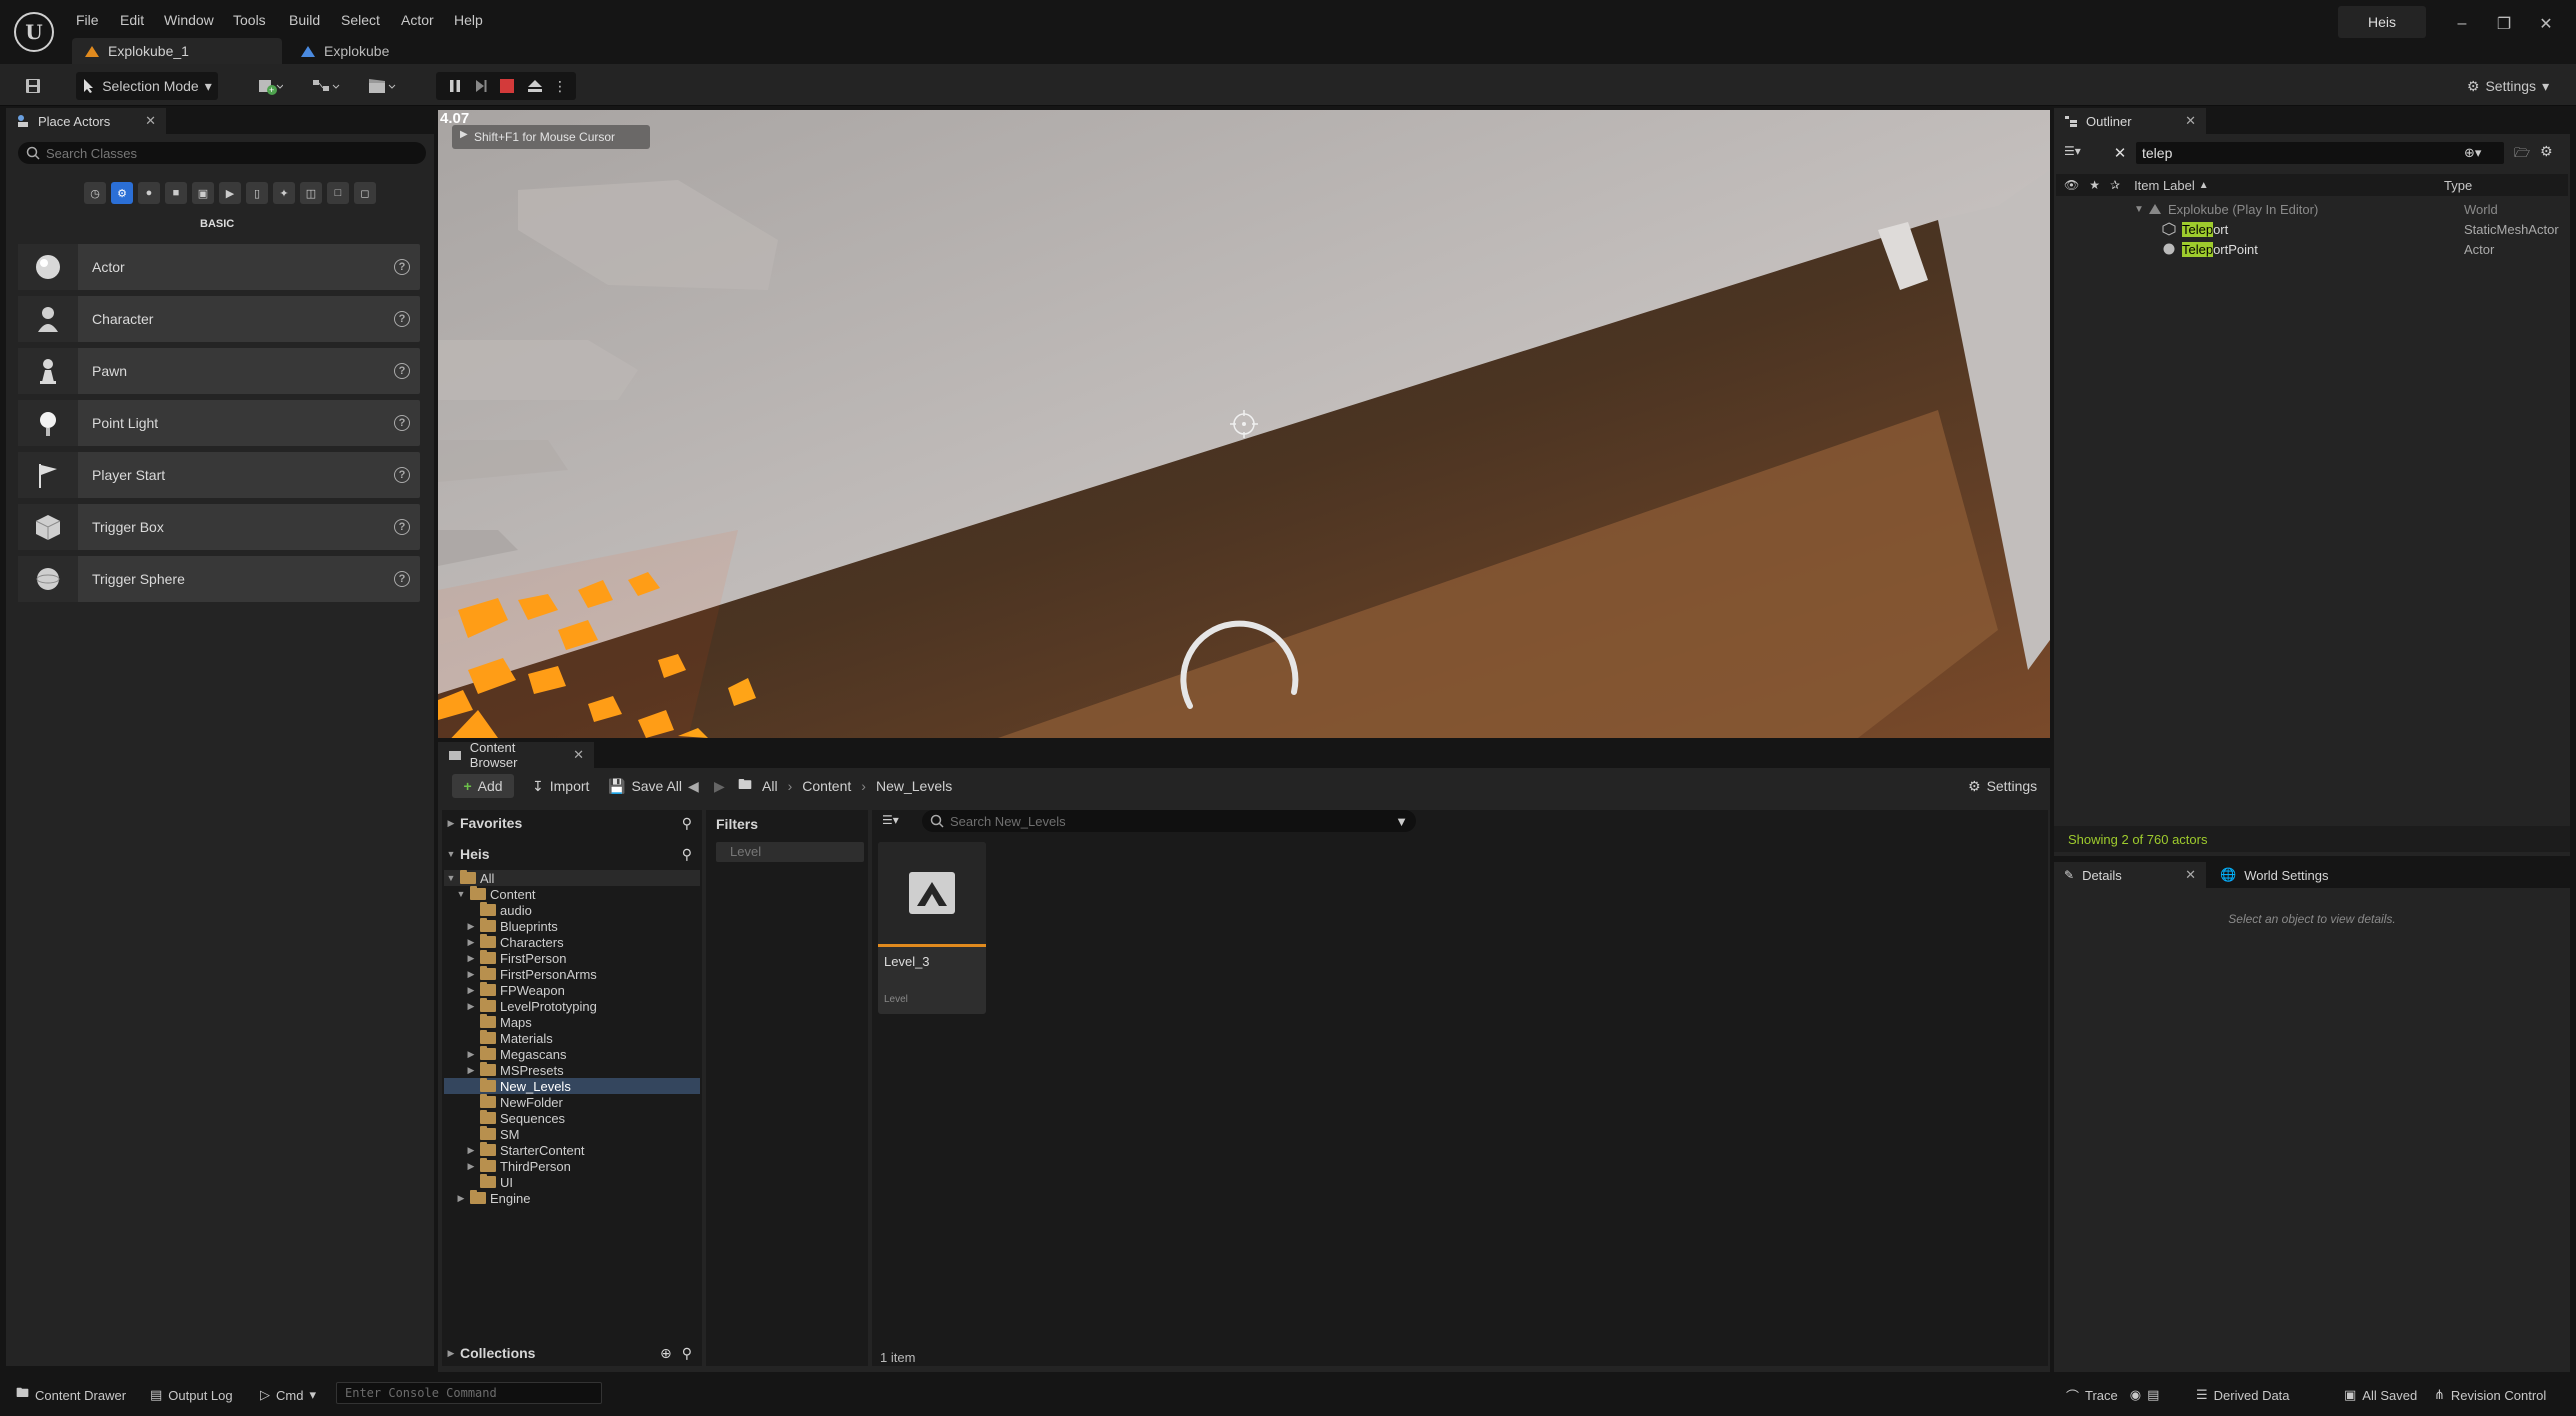  What do you see at coordinates (572, 958) in the screenshot?
I see `tree-item-folder: ▶ FirstPerson` at bounding box center [572, 958].